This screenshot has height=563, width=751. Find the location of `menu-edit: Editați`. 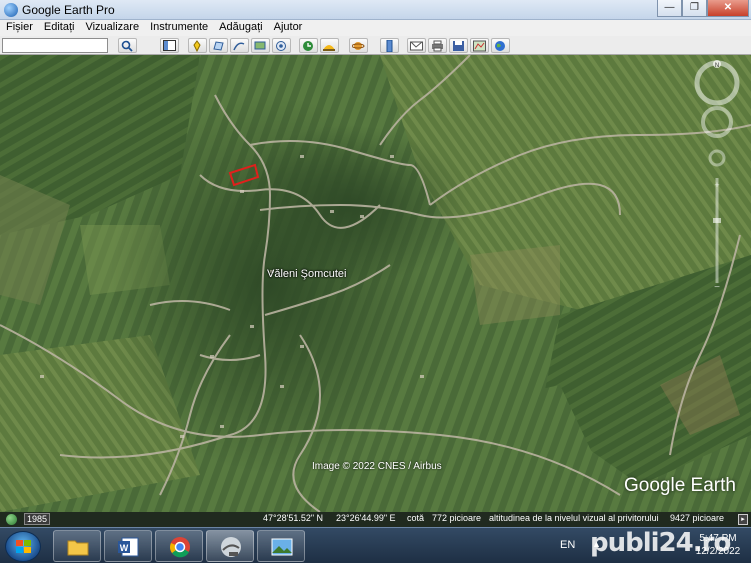

menu-edit: Editați is located at coordinates (59, 28).